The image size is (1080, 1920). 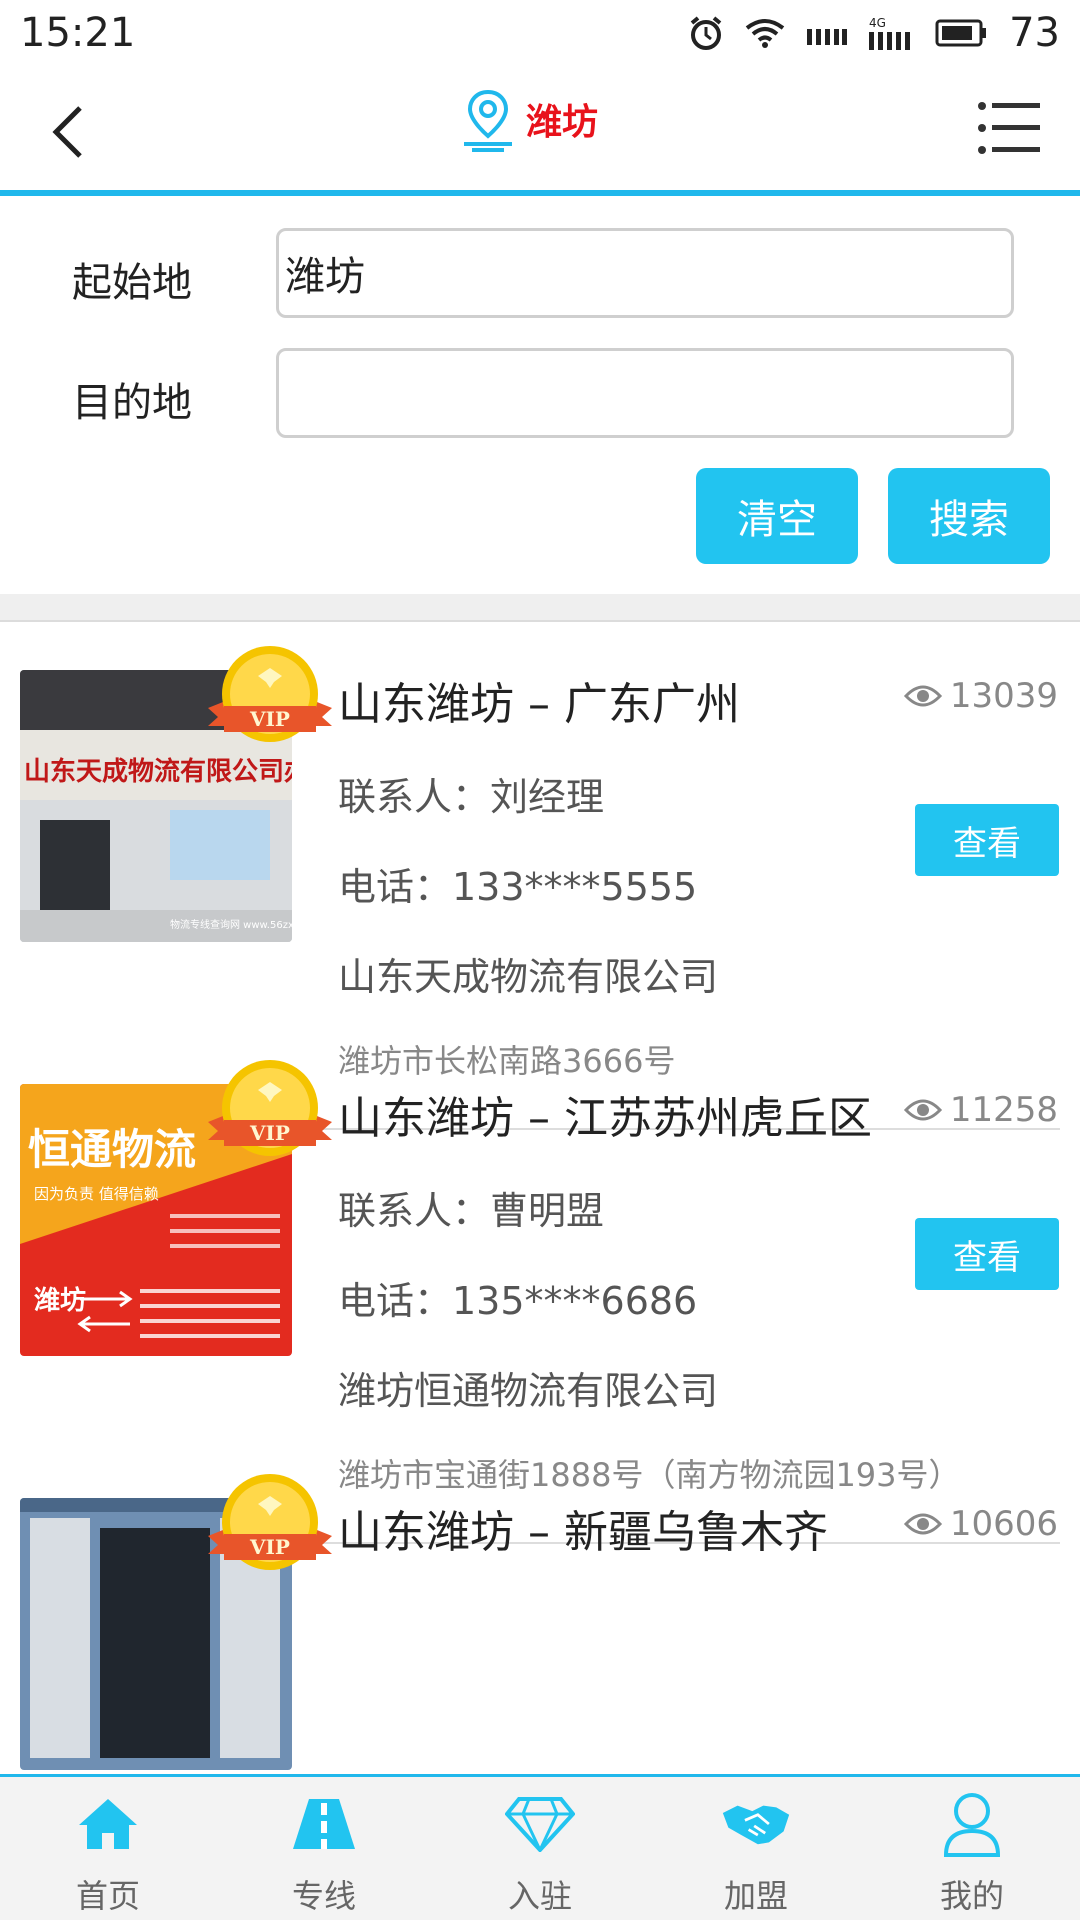 I want to click on nav-label: 我的, so click(x=971, y=1896).